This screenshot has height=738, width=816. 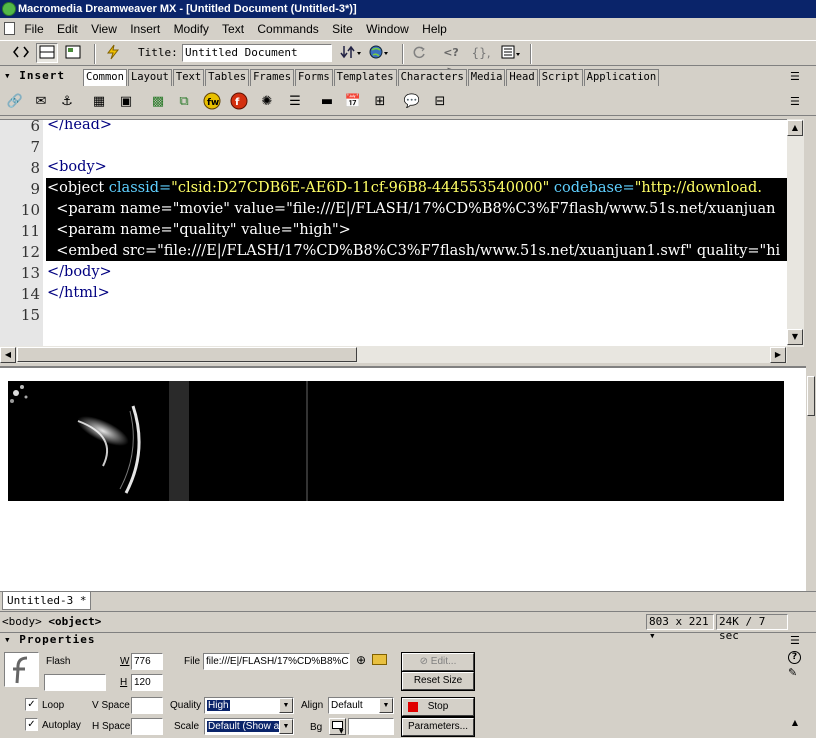 What do you see at coordinates (276, 661) in the screenshot?
I see `file-path-input: file:///E|/FLASH/17%CD%B8%C3%` at bounding box center [276, 661].